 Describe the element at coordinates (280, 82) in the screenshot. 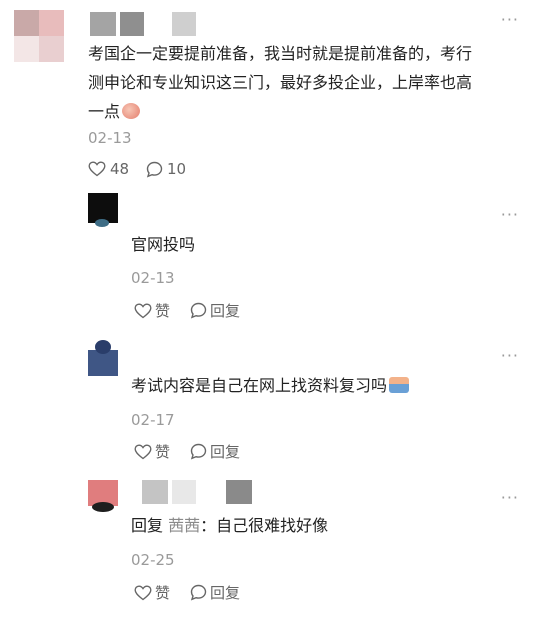

I see `comment-line: 测申论和专业知识这三门，最好多投企业，上岸率也高` at that location.